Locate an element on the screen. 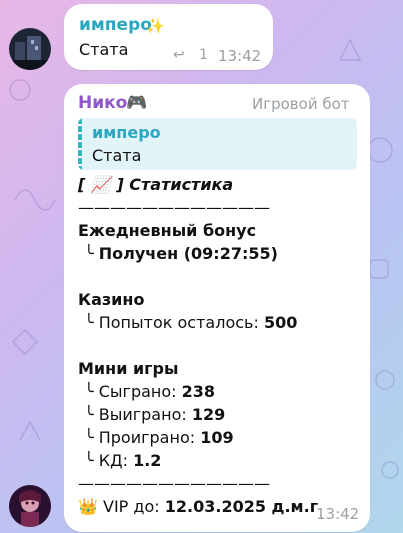 The height and width of the screenshot is (533, 403). daily-bonus-value: Получен (09:27:55) is located at coordinates (188, 253).